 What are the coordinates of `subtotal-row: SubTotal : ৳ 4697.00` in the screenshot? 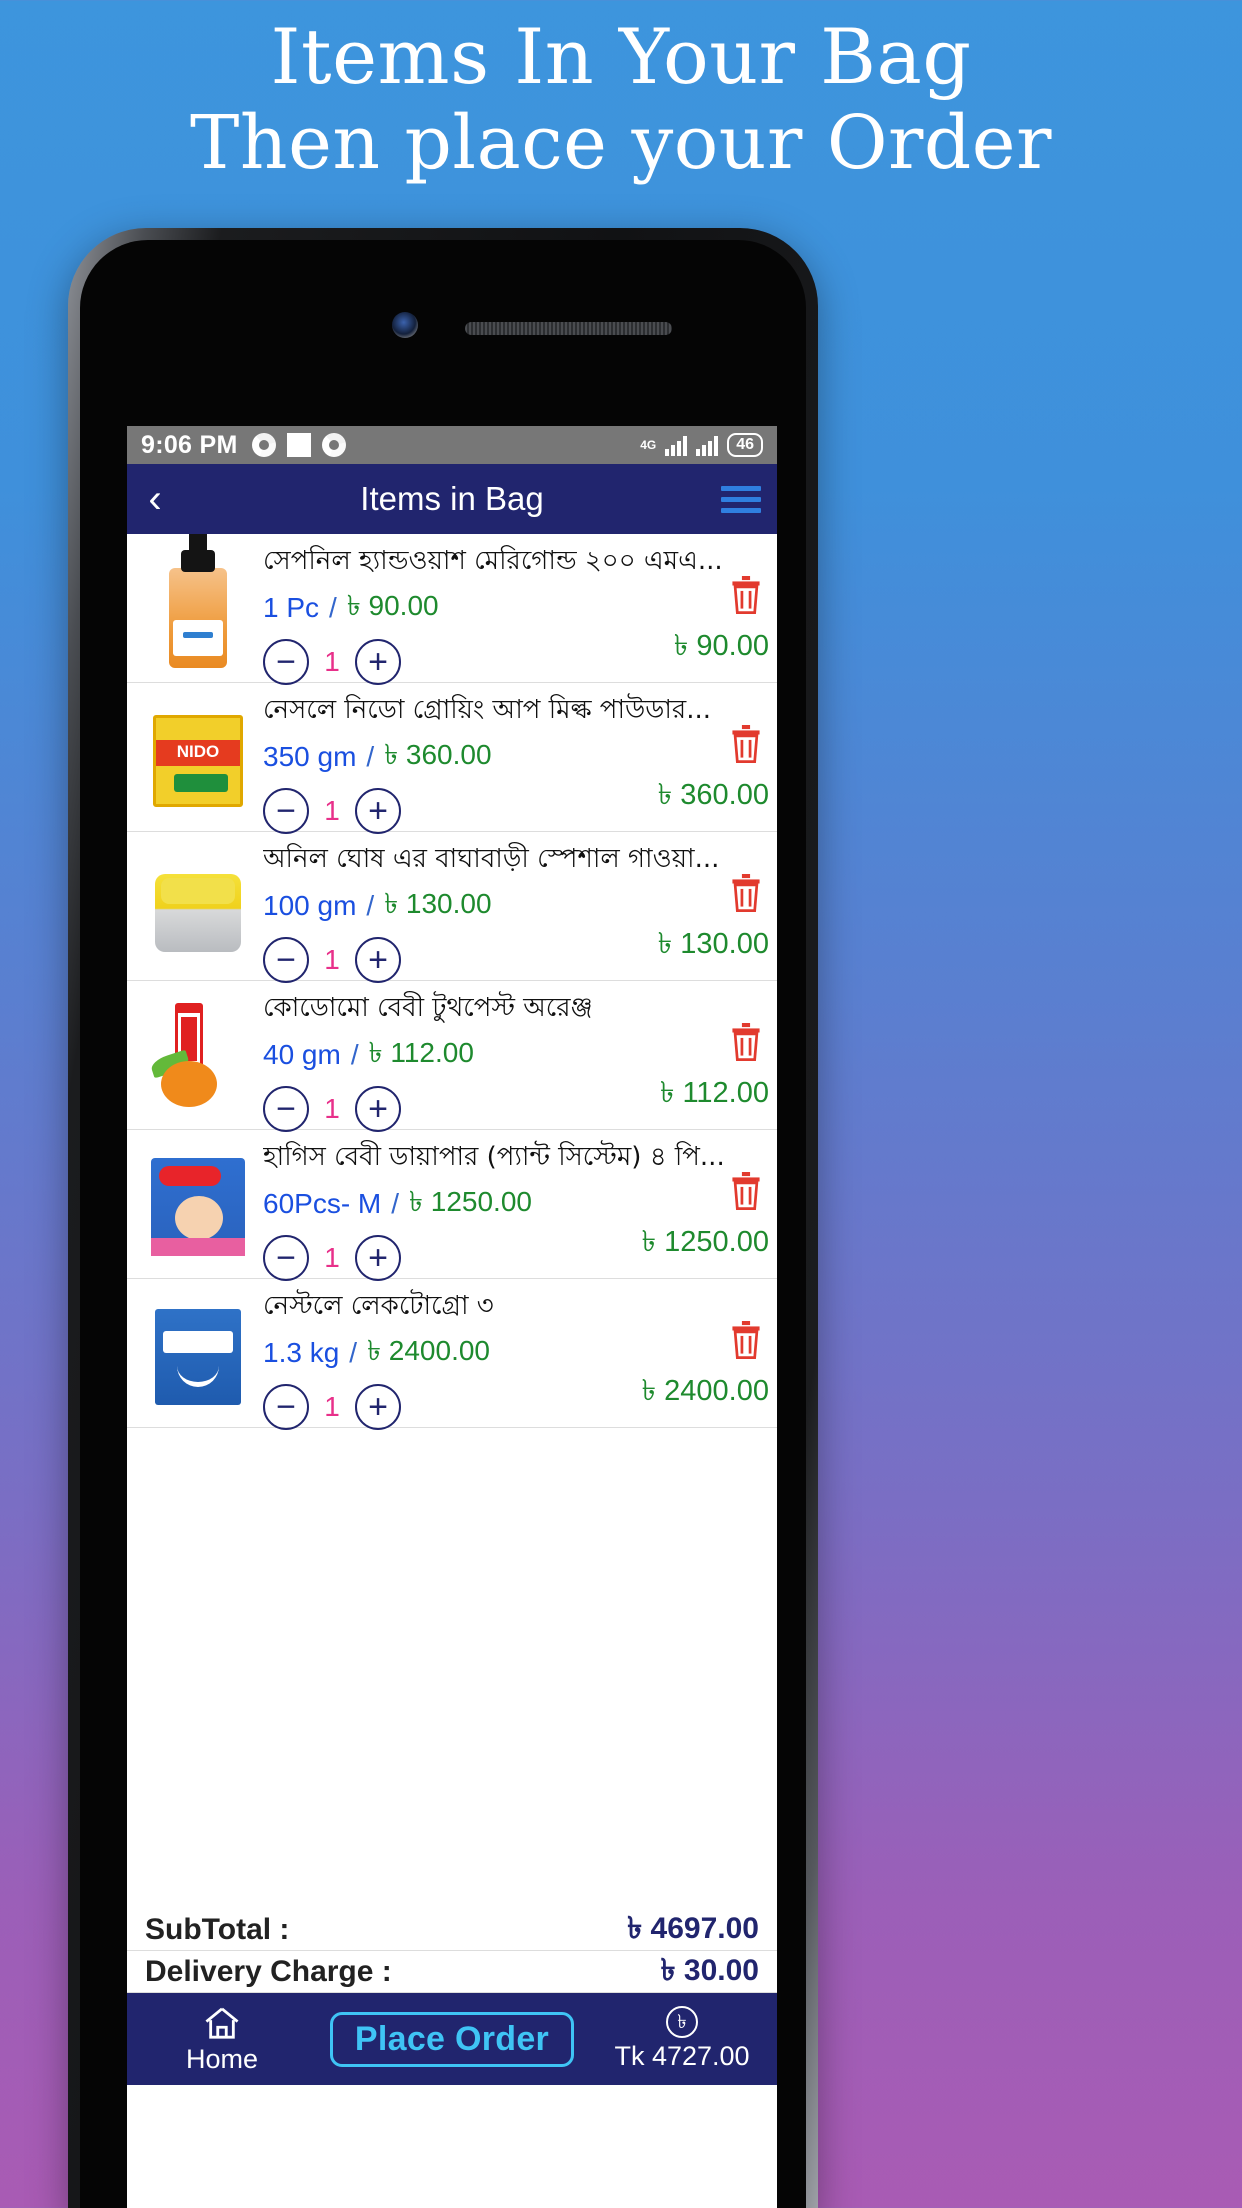 It's located at (452, 1930).